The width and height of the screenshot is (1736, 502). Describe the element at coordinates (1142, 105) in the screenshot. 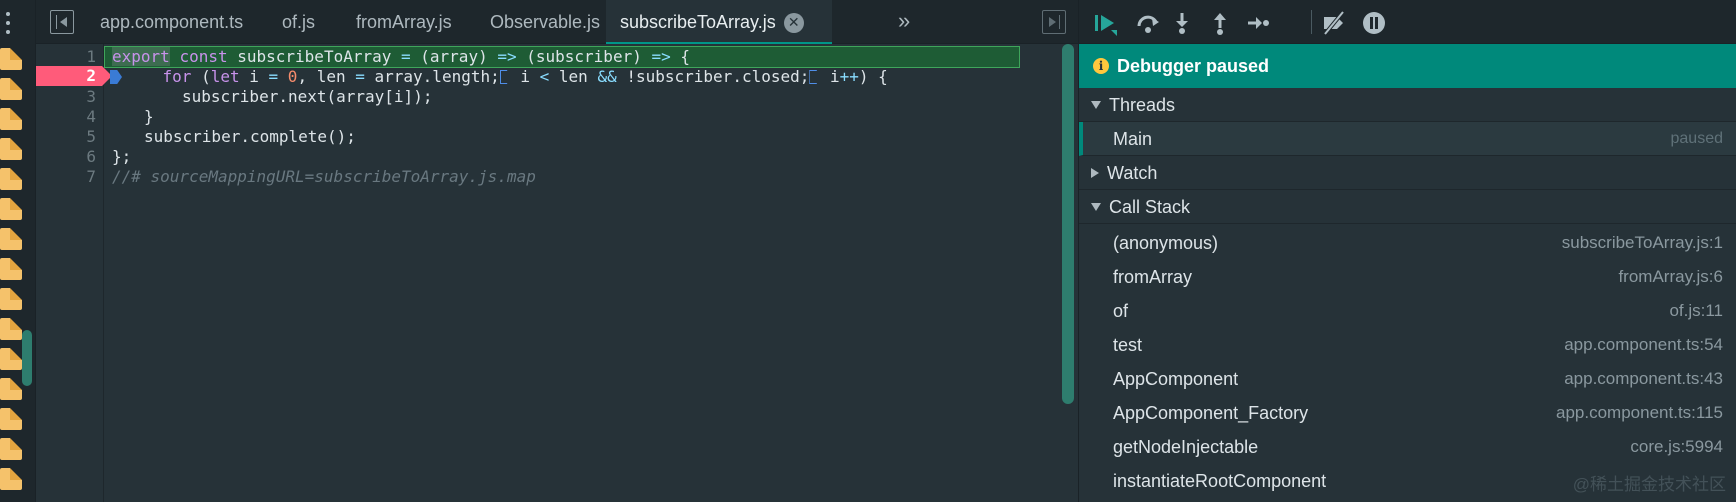

I see `section-title: Threads` at that location.